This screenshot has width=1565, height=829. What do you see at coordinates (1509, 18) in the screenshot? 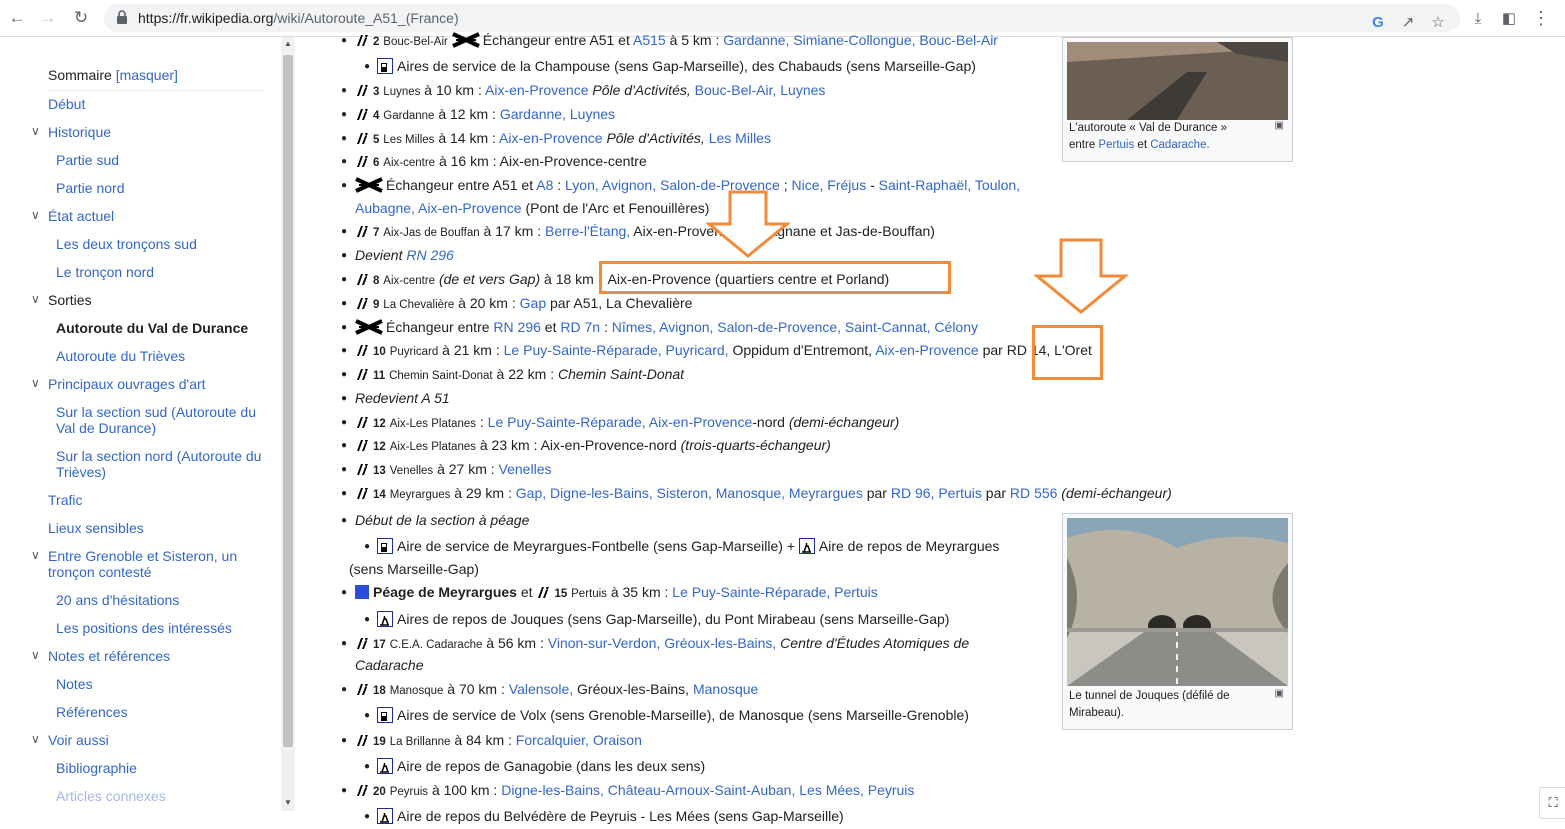
I see `side-panel-icon: ◧` at bounding box center [1509, 18].